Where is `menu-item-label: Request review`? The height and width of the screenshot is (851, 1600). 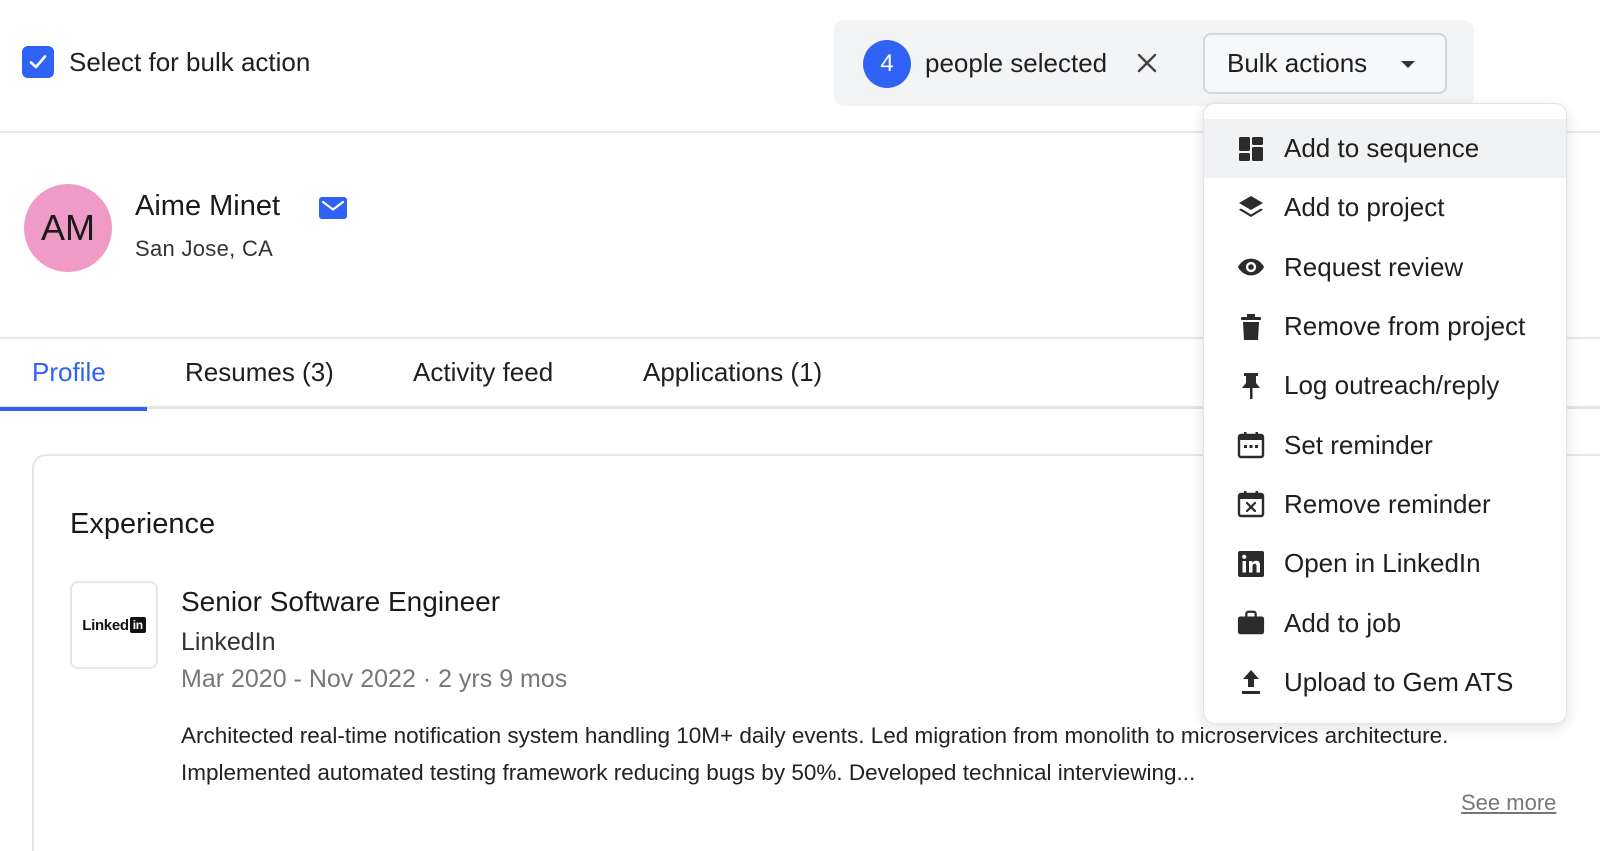
menu-item-label: Request review is located at coordinates (1374, 266).